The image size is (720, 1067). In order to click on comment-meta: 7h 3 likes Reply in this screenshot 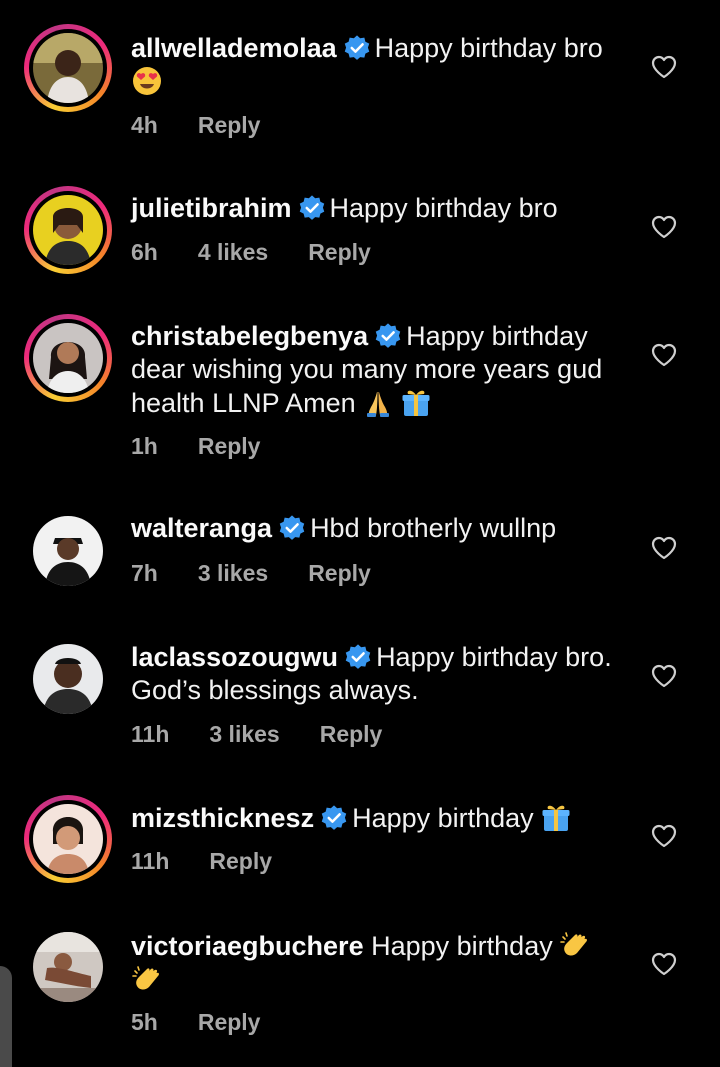, I will do `click(251, 573)`.